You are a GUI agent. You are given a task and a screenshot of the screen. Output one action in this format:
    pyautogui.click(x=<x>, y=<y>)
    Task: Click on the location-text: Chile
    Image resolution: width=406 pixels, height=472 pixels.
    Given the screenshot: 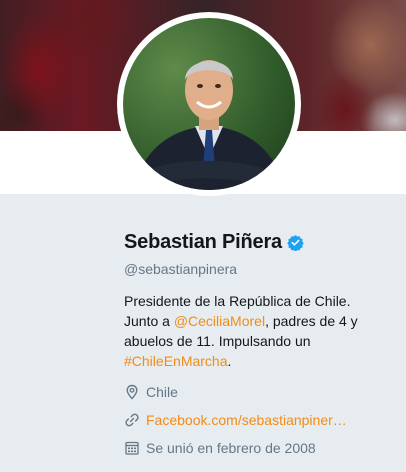 What is the action you would take?
    pyautogui.click(x=162, y=392)
    